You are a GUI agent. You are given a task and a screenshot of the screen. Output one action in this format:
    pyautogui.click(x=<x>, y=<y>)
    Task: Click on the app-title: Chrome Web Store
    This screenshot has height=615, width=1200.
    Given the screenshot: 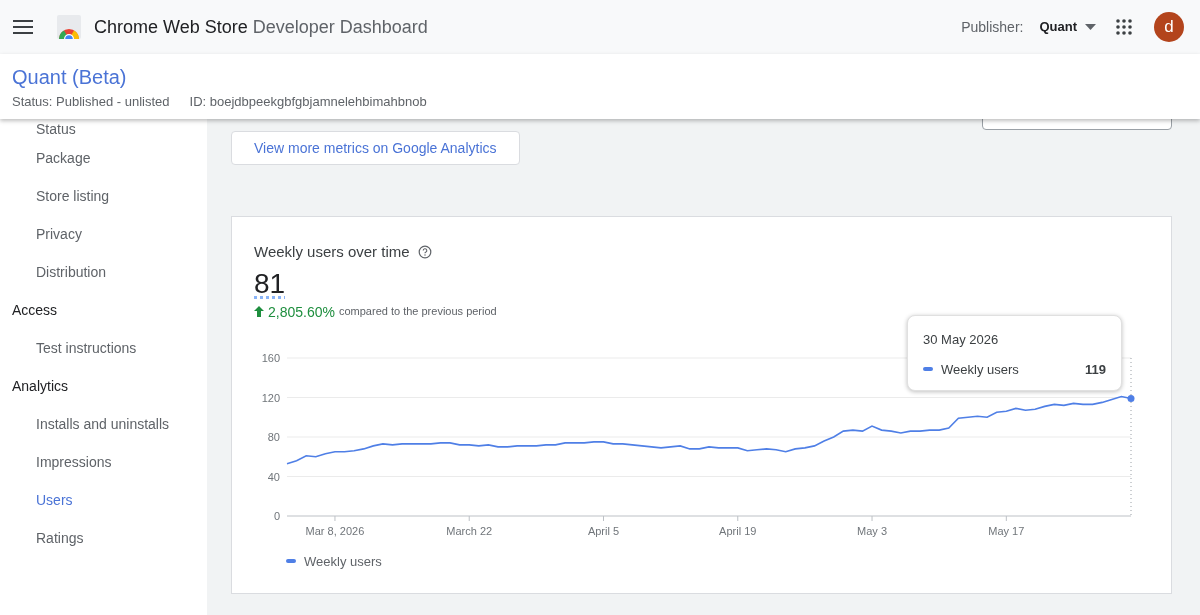 What is the action you would take?
    pyautogui.click(x=171, y=26)
    